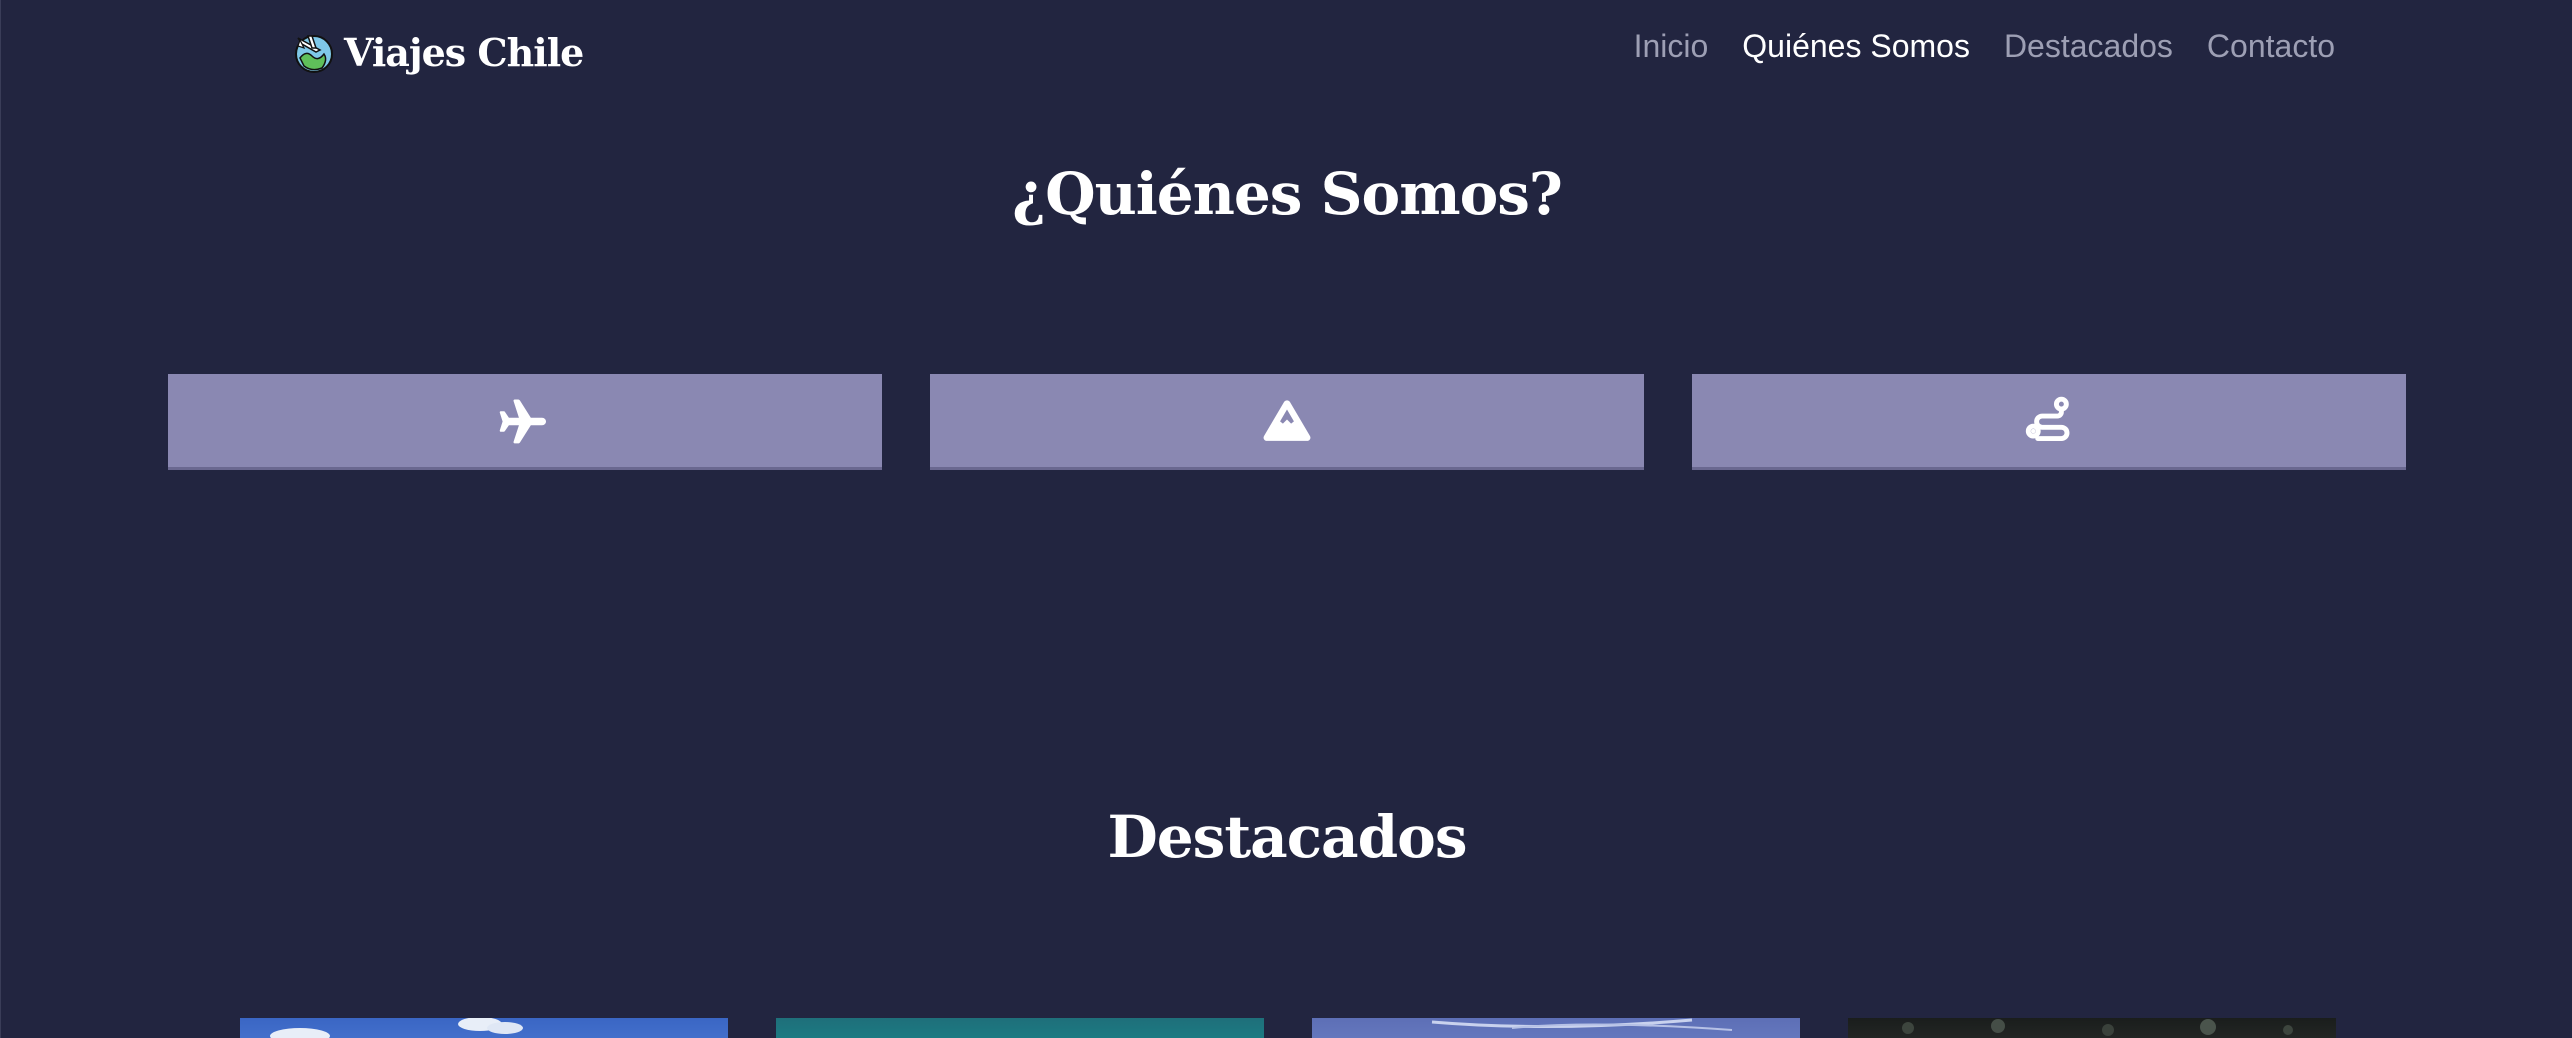 The width and height of the screenshot is (2572, 1038). Describe the element at coordinates (314, 54) in the screenshot. I see `globe-airplane-icon` at that location.